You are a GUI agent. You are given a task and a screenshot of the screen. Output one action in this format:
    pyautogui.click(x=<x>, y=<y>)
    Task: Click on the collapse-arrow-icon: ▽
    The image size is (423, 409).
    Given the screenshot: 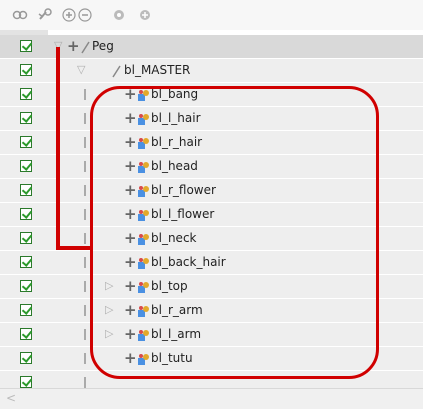 What is the action you would take?
    pyautogui.click(x=81, y=70)
    